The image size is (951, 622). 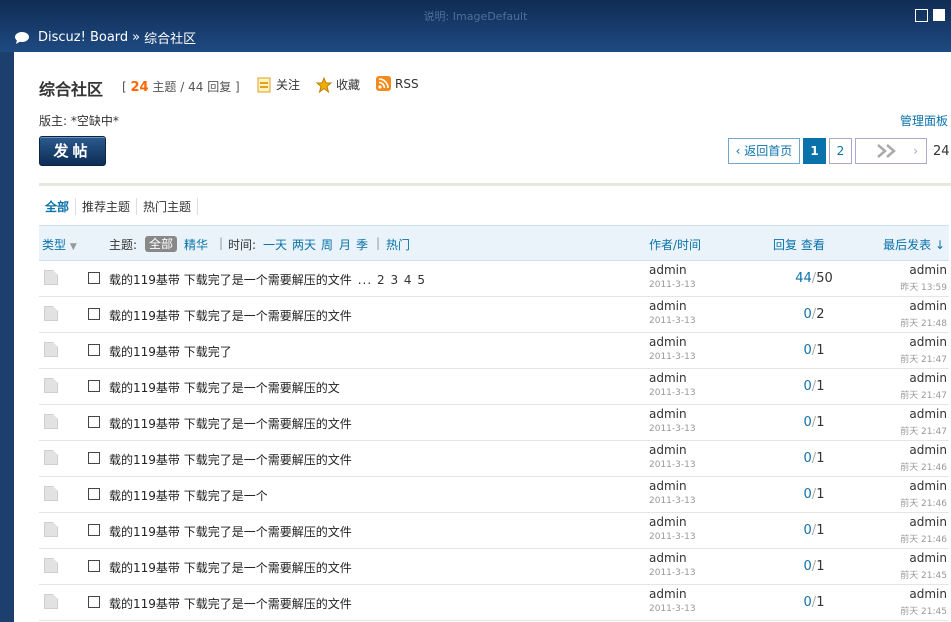 I want to click on breadcrumb-site-link: Discuz! Board, so click(x=83, y=37).